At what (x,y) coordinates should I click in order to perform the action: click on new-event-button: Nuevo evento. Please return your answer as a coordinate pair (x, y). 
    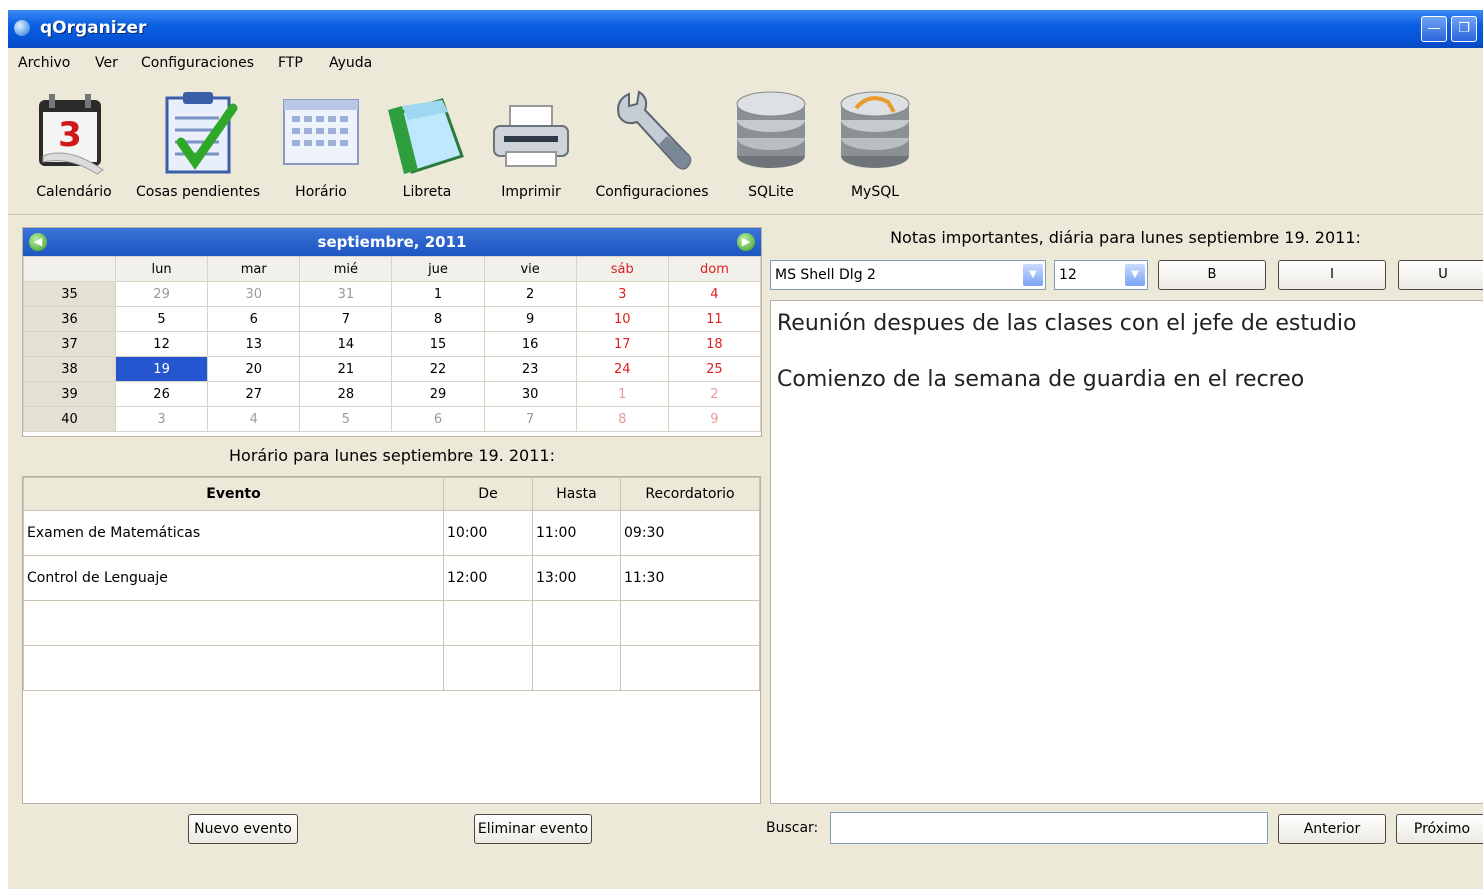
    Looking at the image, I should click on (243, 829).